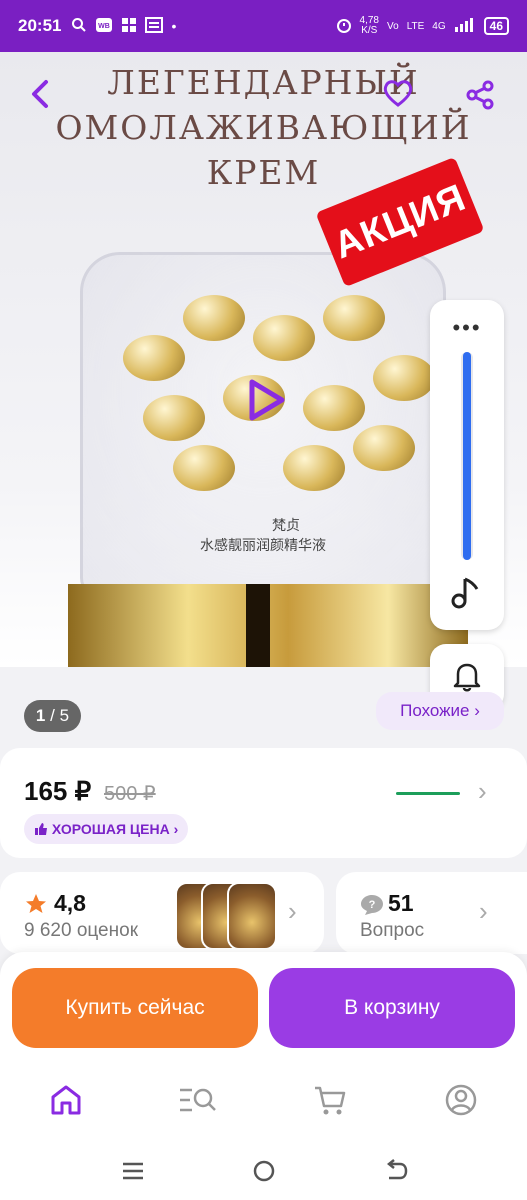 The height and width of the screenshot is (1200, 527). What do you see at coordinates (439, 26) in the screenshot?
I see `4g-label: 4G` at bounding box center [439, 26].